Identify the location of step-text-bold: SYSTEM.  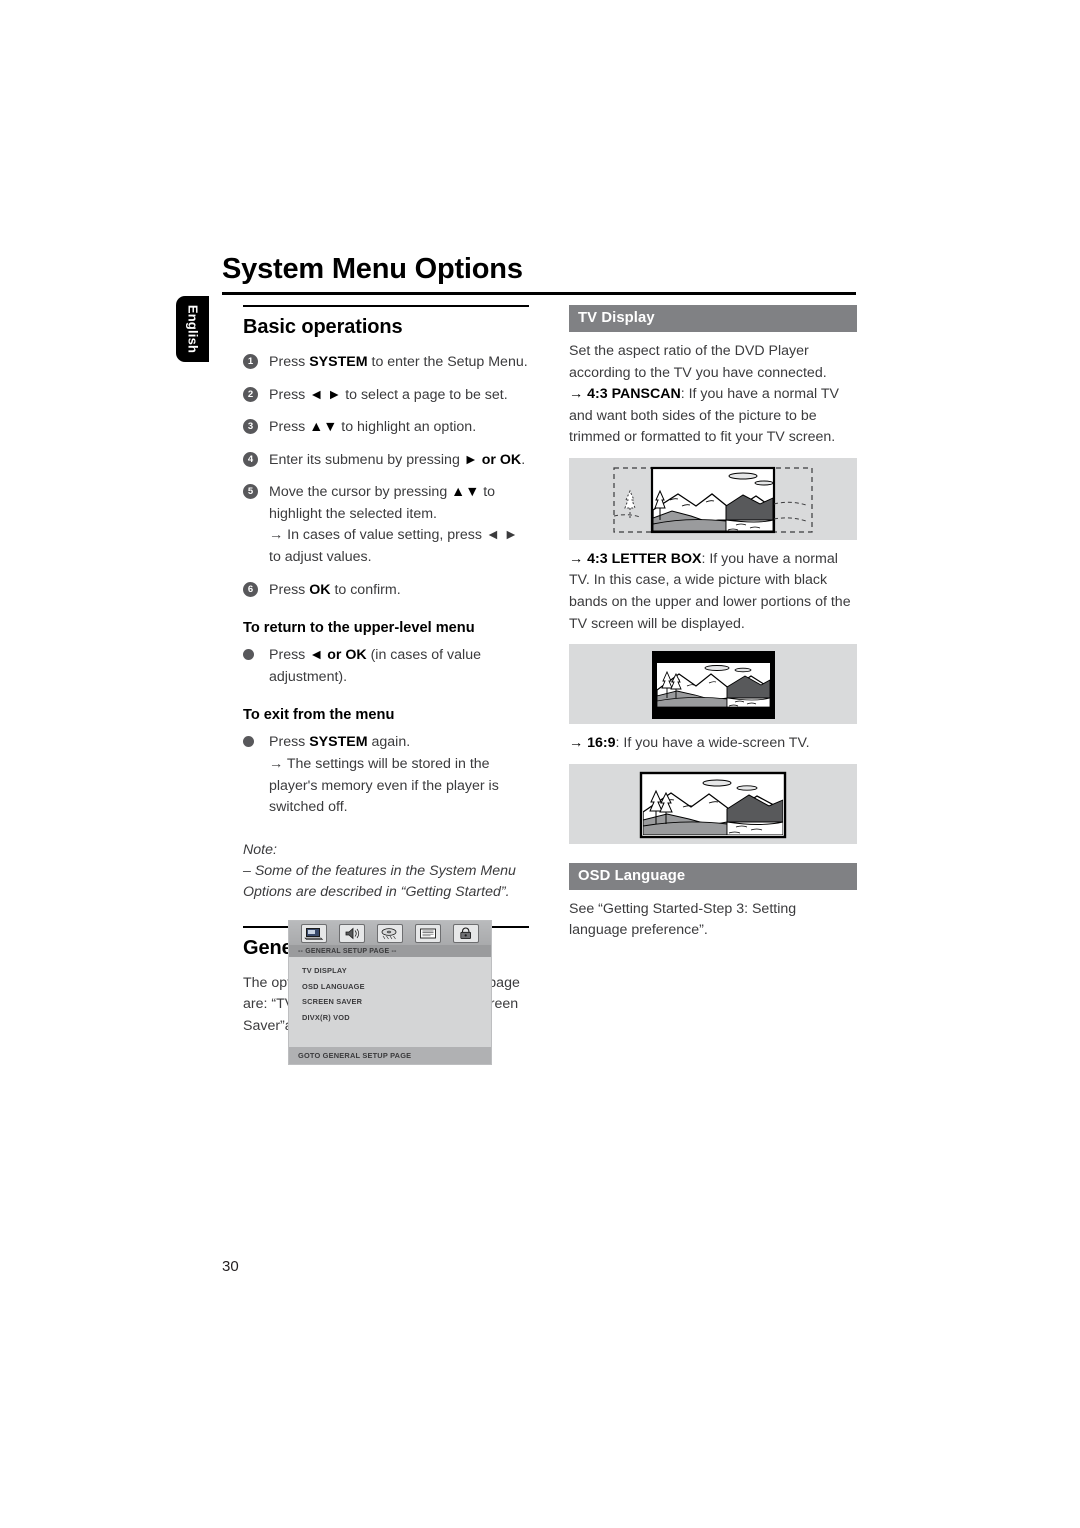
(338, 362).